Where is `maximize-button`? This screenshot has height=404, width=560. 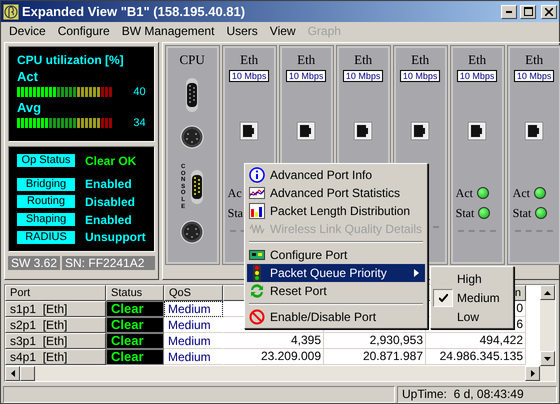
maximize-button is located at coordinates (528, 11).